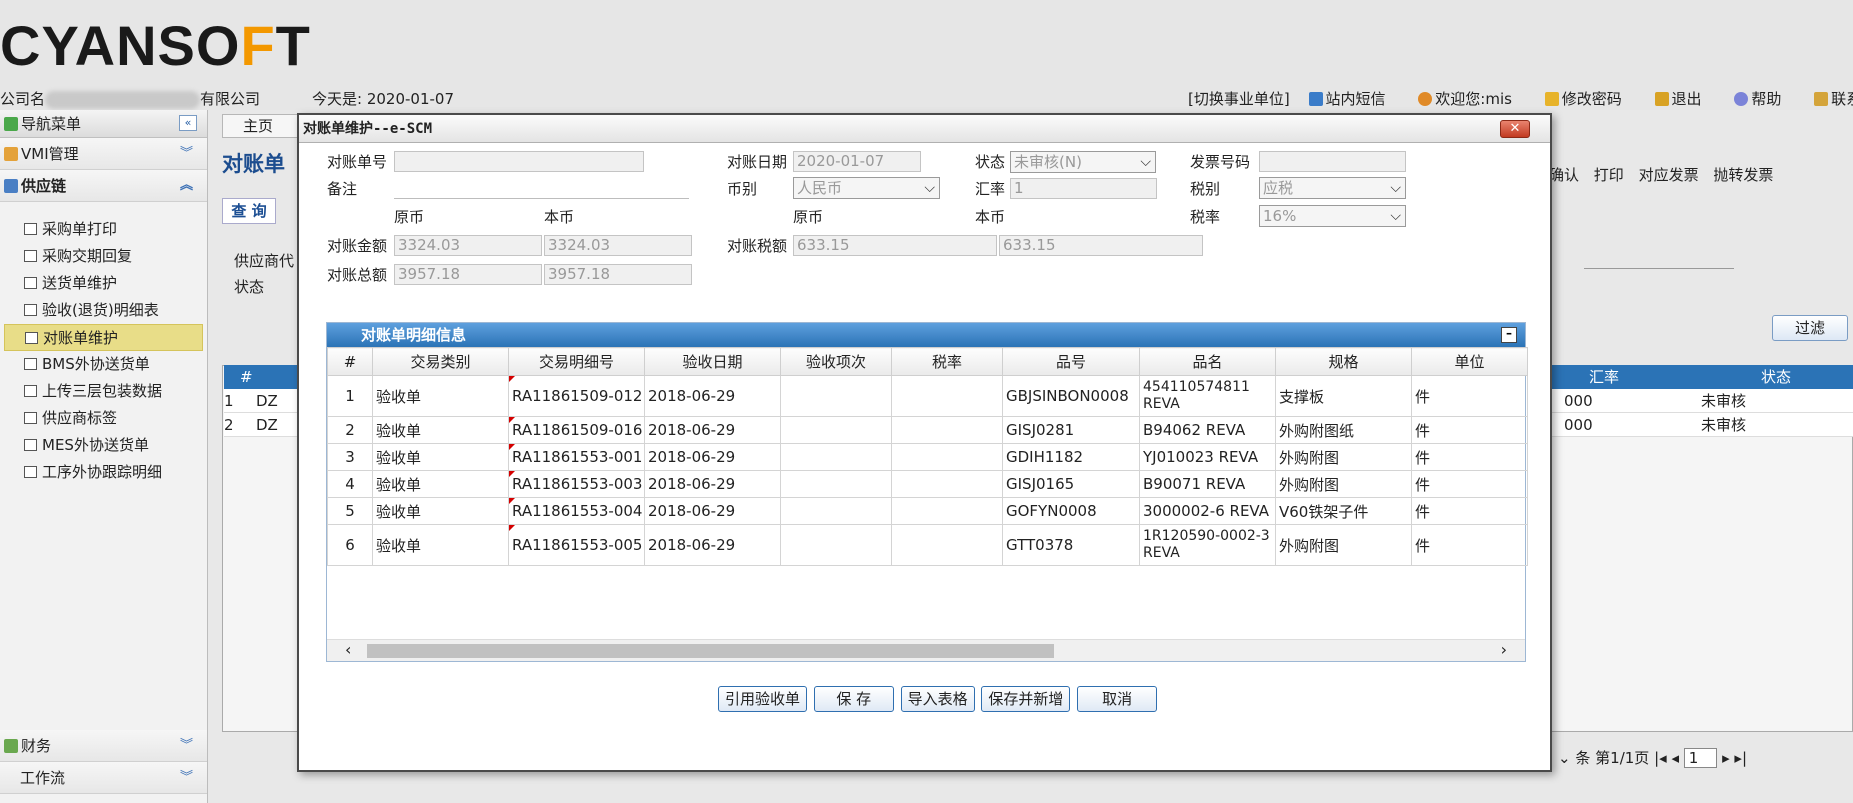 This screenshot has width=1853, height=803. Describe the element at coordinates (512, 528) in the screenshot. I see `changed-flag-icon` at that location.